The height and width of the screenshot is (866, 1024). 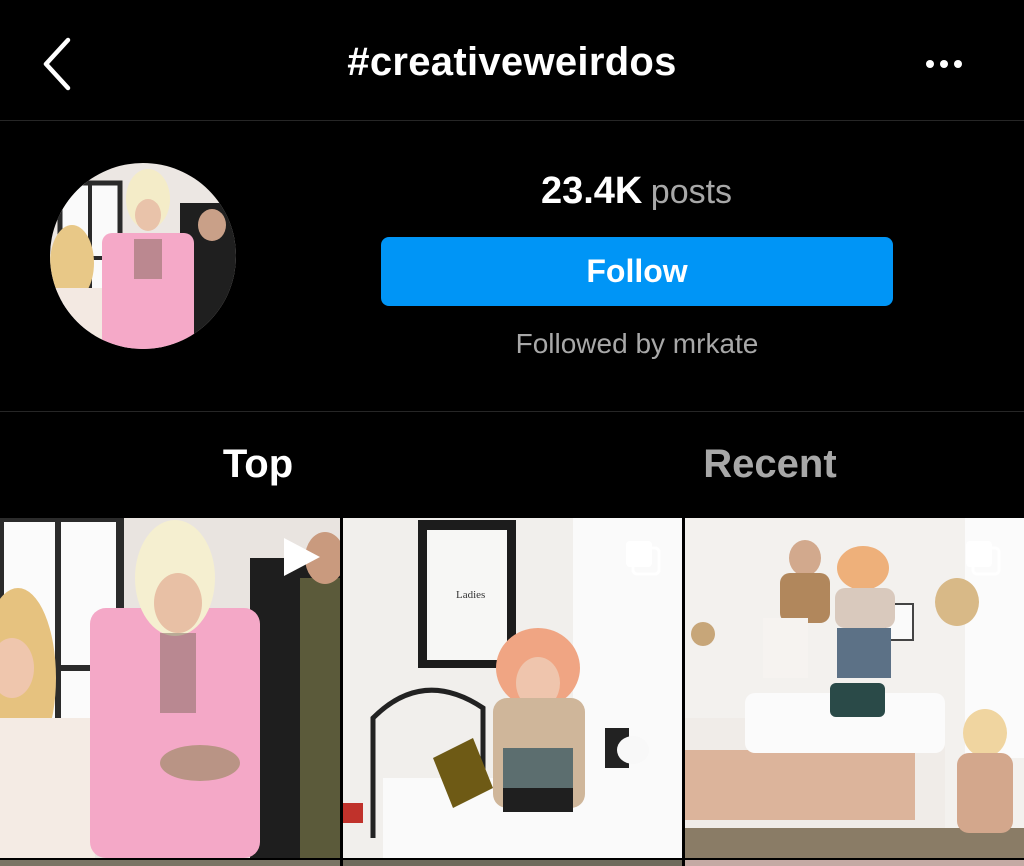 What do you see at coordinates (637, 343) in the screenshot?
I see `followed-by-text: Followed by mrkate` at bounding box center [637, 343].